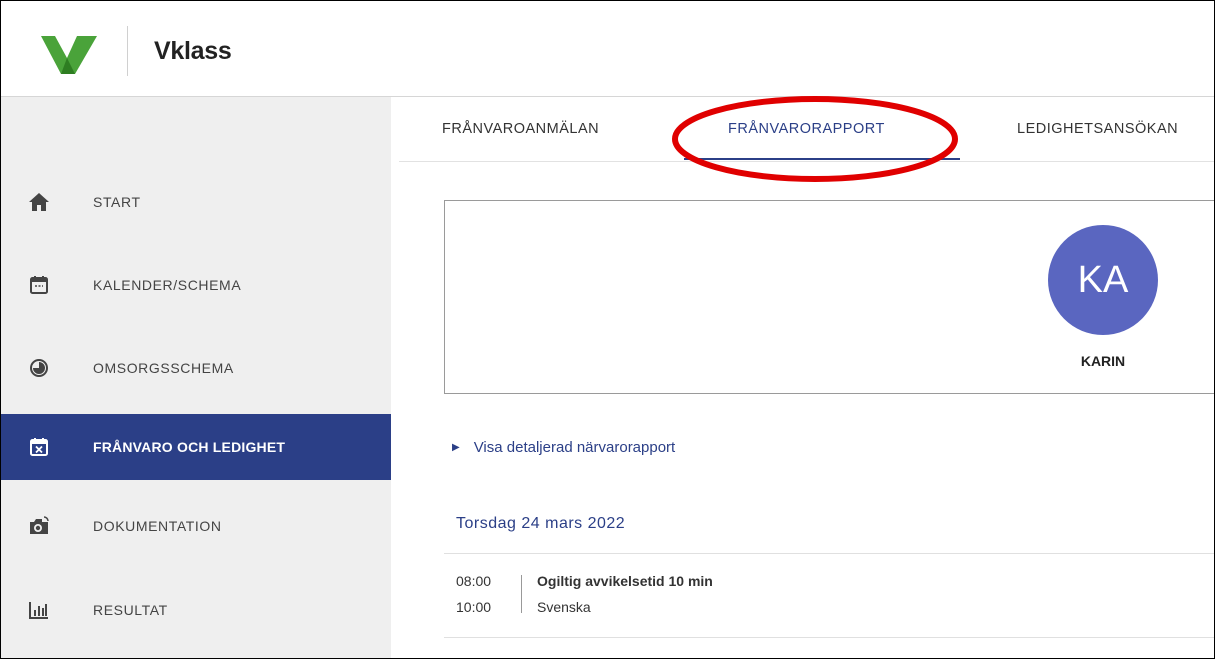 The width and height of the screenshot is (1215, 659). I want to click on sidebar-item-calendar: KALENDER/SCHEMA, so click(196, 285).